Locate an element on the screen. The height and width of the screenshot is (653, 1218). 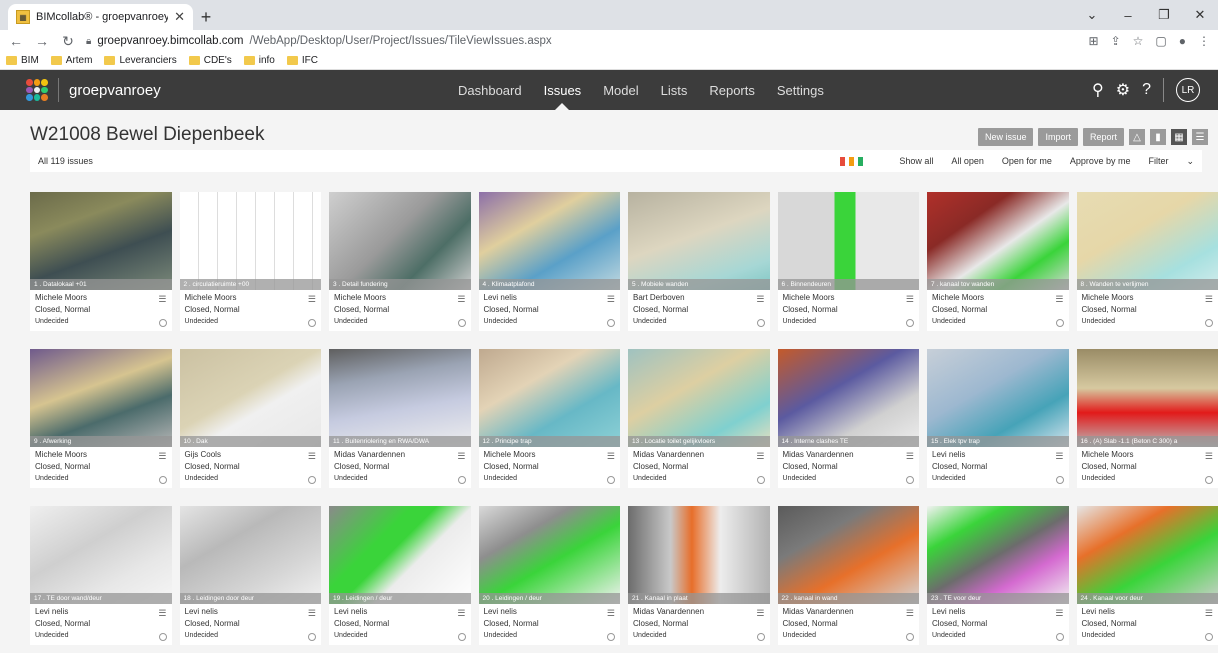
nav-model: Model is located at coordinates (620, 90).